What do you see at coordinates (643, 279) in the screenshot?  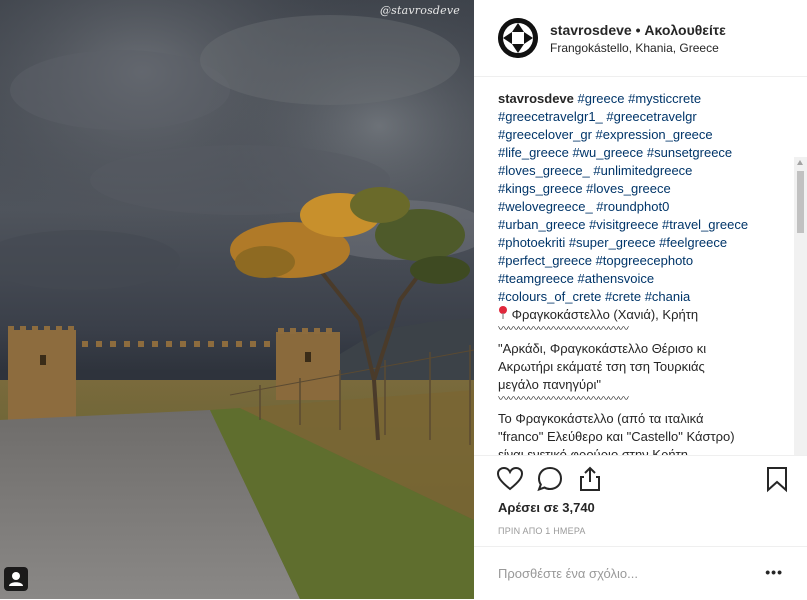 I see `hashtag-line: #teamgreece #athensvoice` at bounding box center [643, 279].